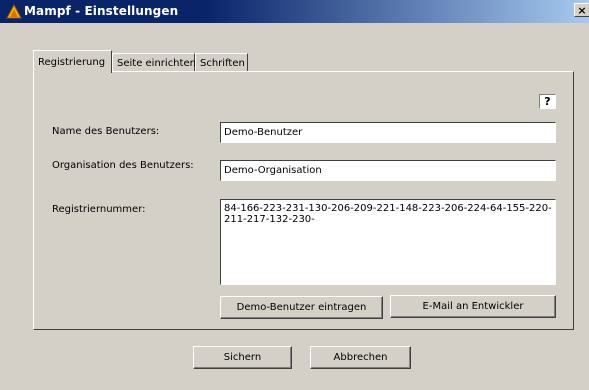  I want to click on save-button: Sichern, so click(242, 357).